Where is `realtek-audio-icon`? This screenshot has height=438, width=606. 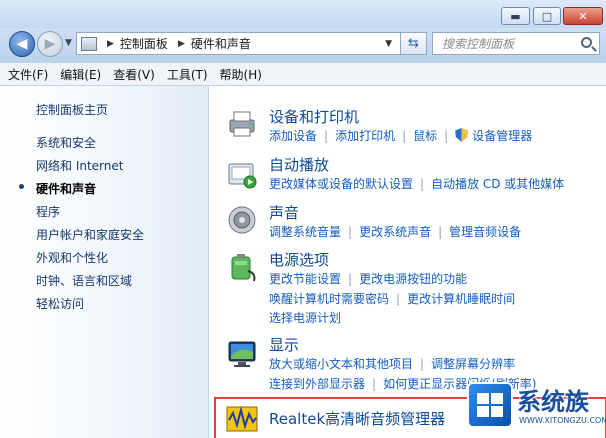
realtek-audio-icon is located at coordinates (242, 419).